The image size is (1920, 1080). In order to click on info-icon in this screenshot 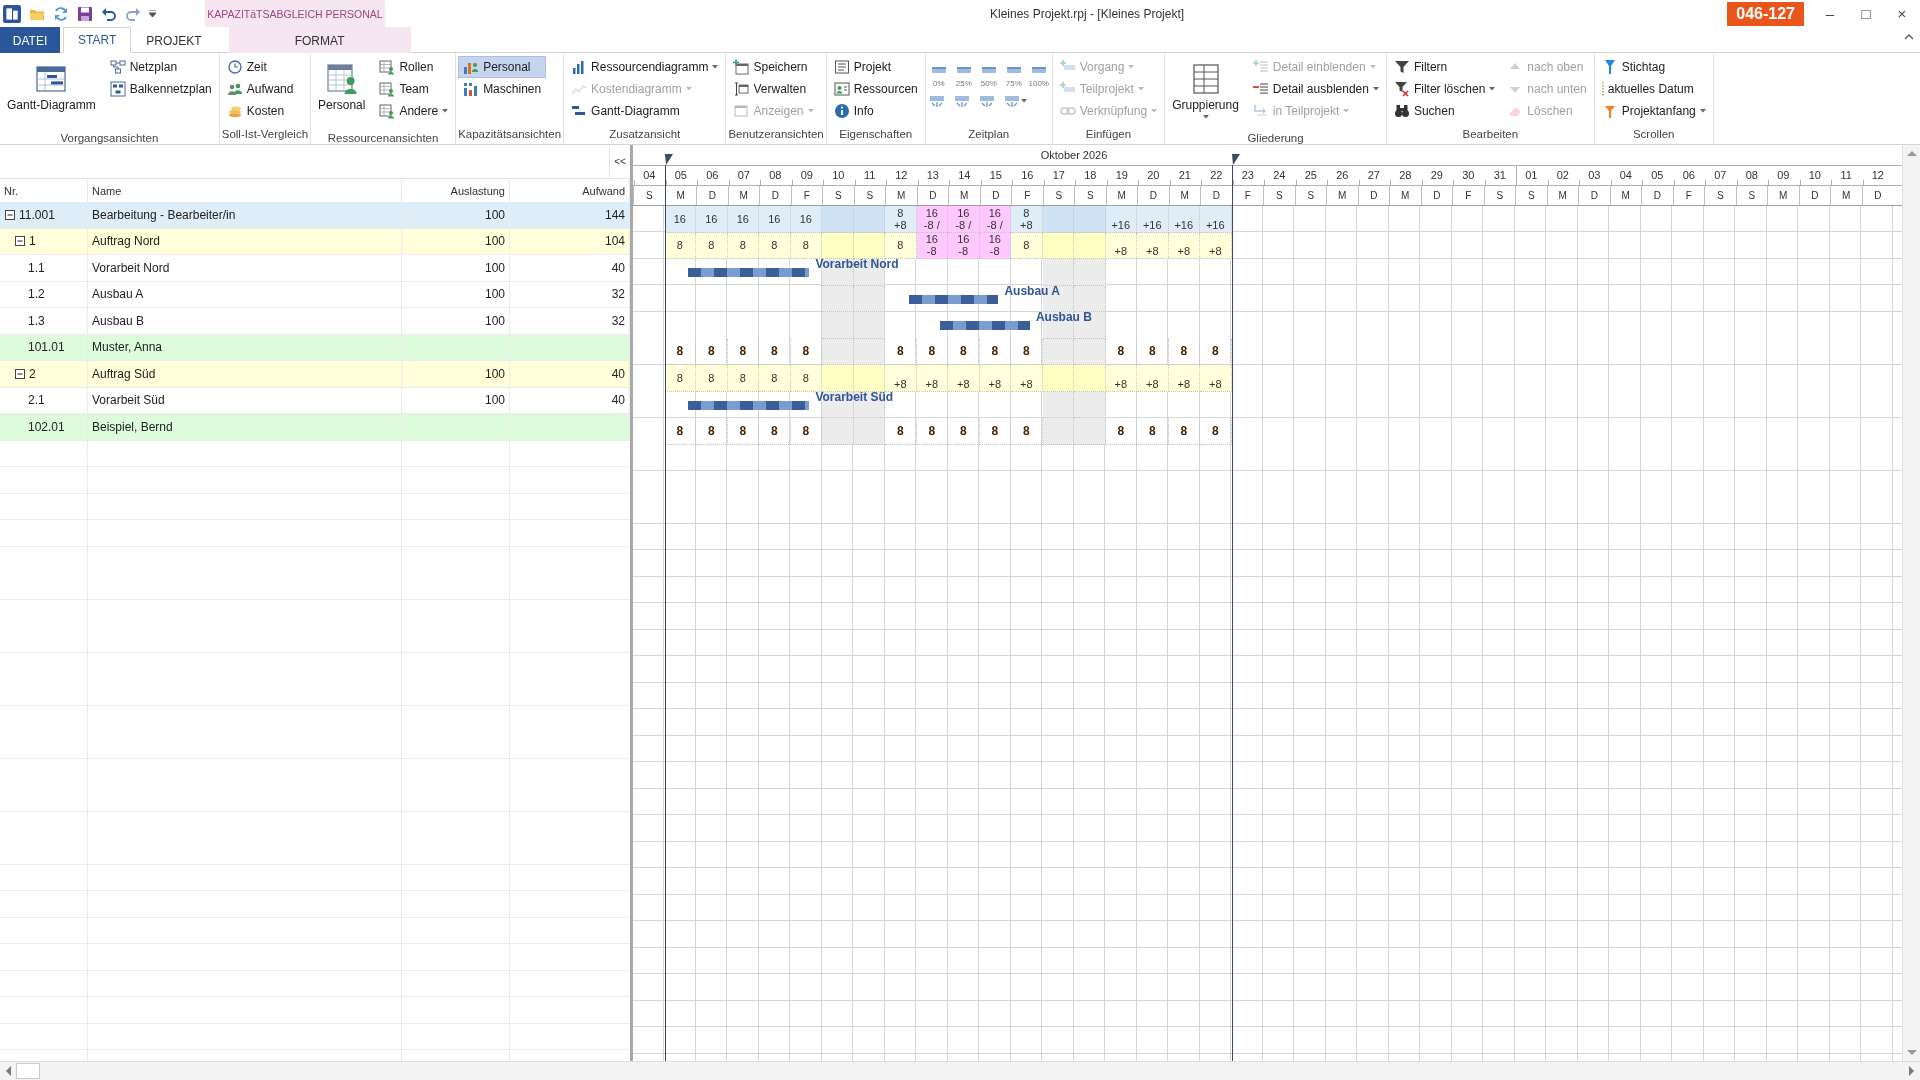, I will do `click(841, 111)`.